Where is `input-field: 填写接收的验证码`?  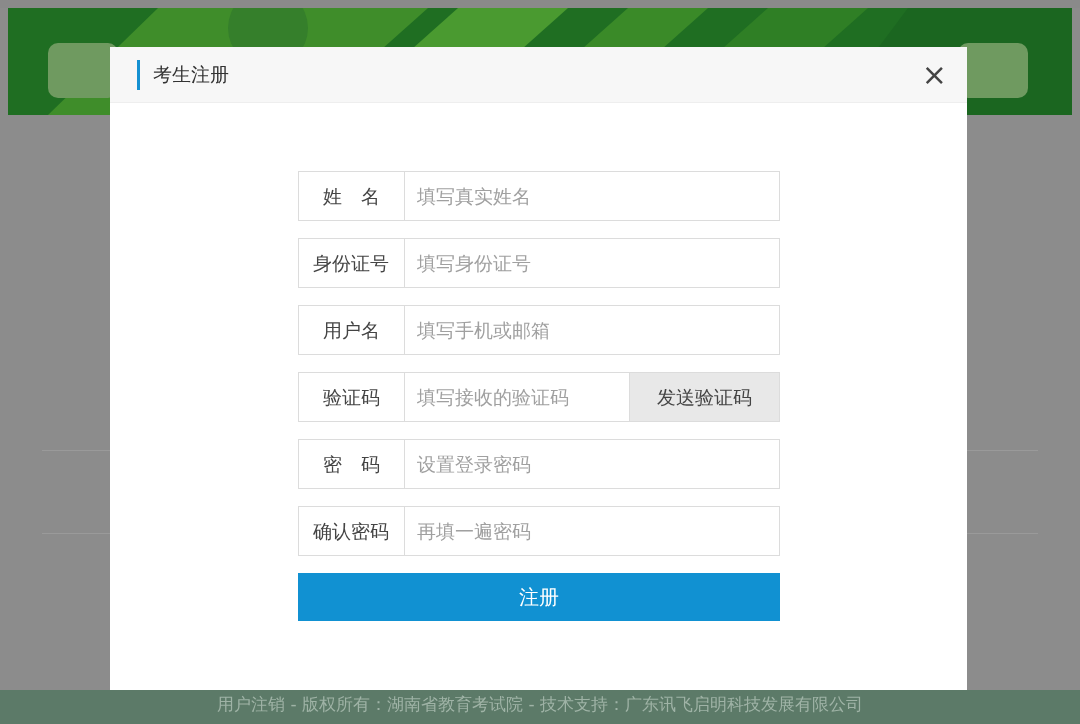 input-field: 填写接收的验证码 is located at coordinates (516, 397).